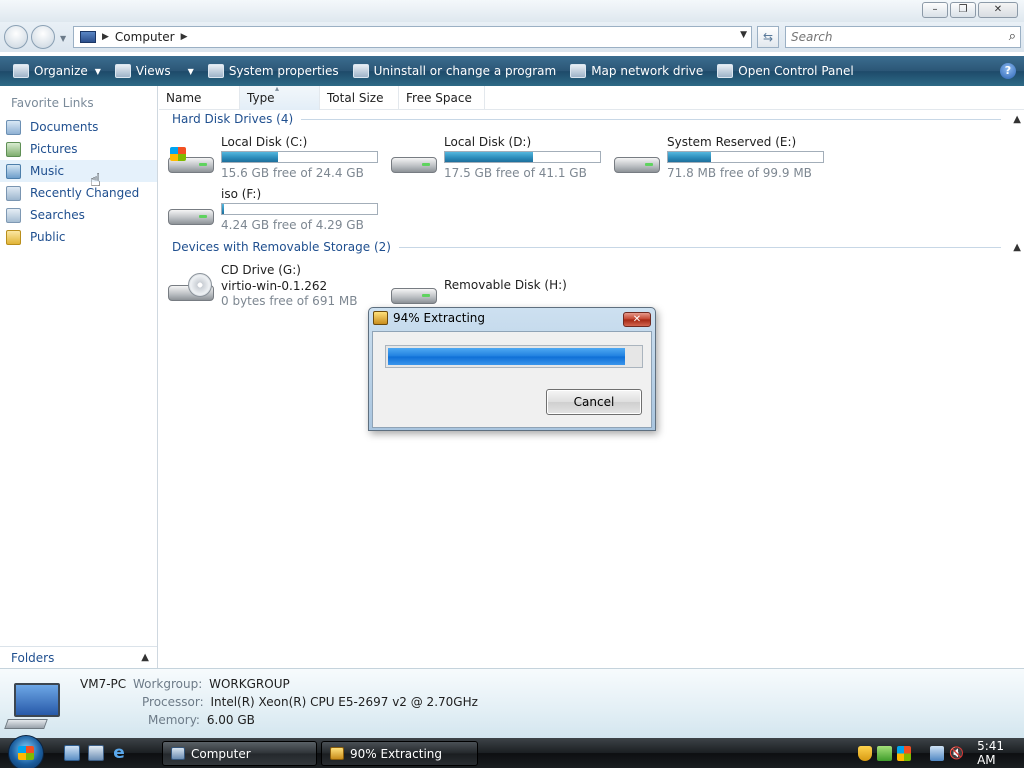 Image resolution: width=1024 pixels, height=768 pixels. I want to click on column-header-type: Type, so click(280, 93).